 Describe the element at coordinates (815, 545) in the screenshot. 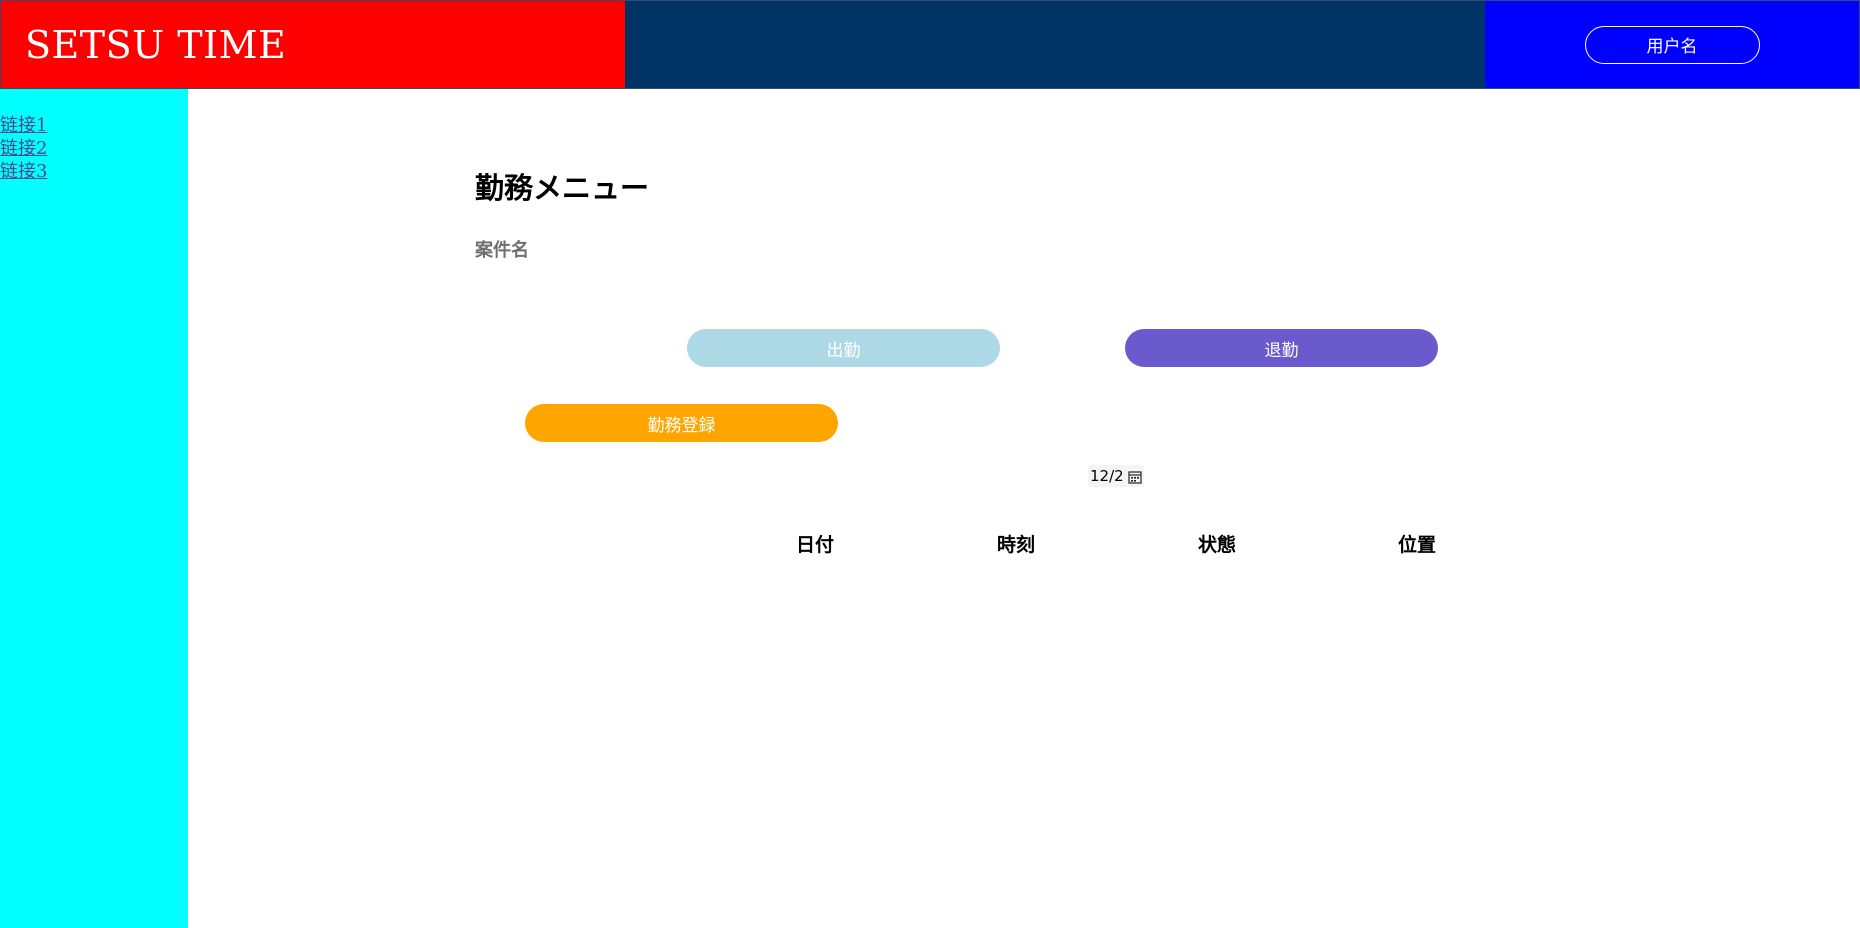

I see `table-header-date: 日付` at that location.